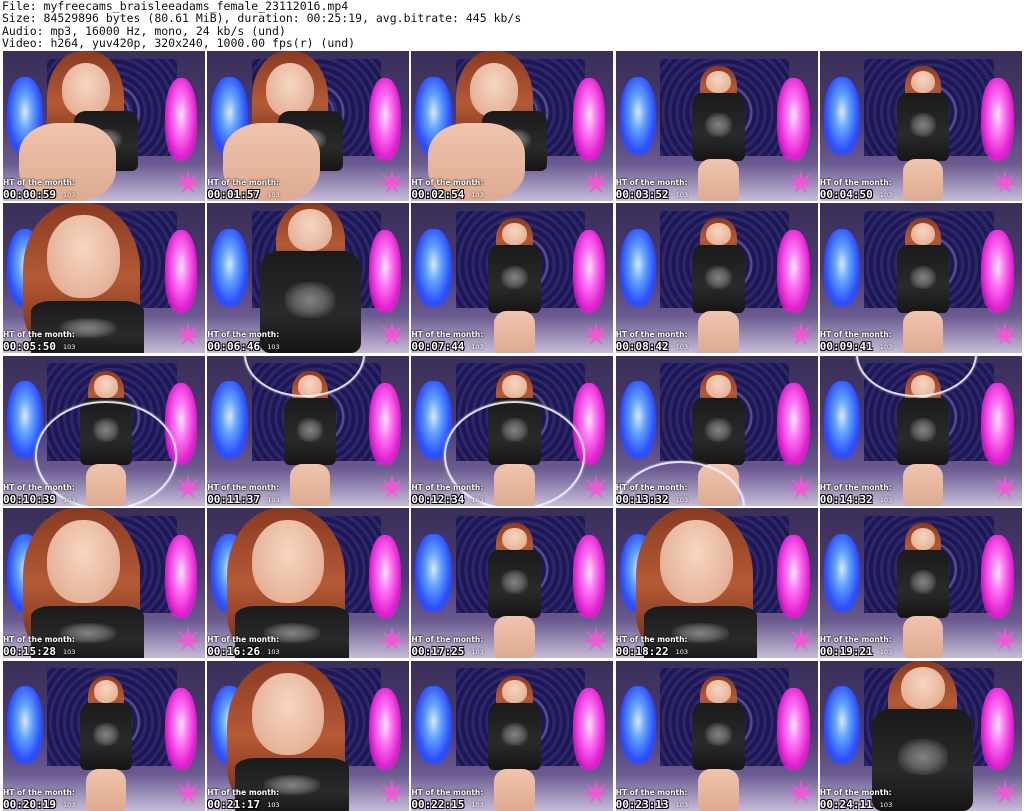 The height and width of the screenshot is (811, 1024). Describe the element at coordinates (846, 652) in the screenshot. I see `thumbnail-timestamp: 00:19:21` at that location.